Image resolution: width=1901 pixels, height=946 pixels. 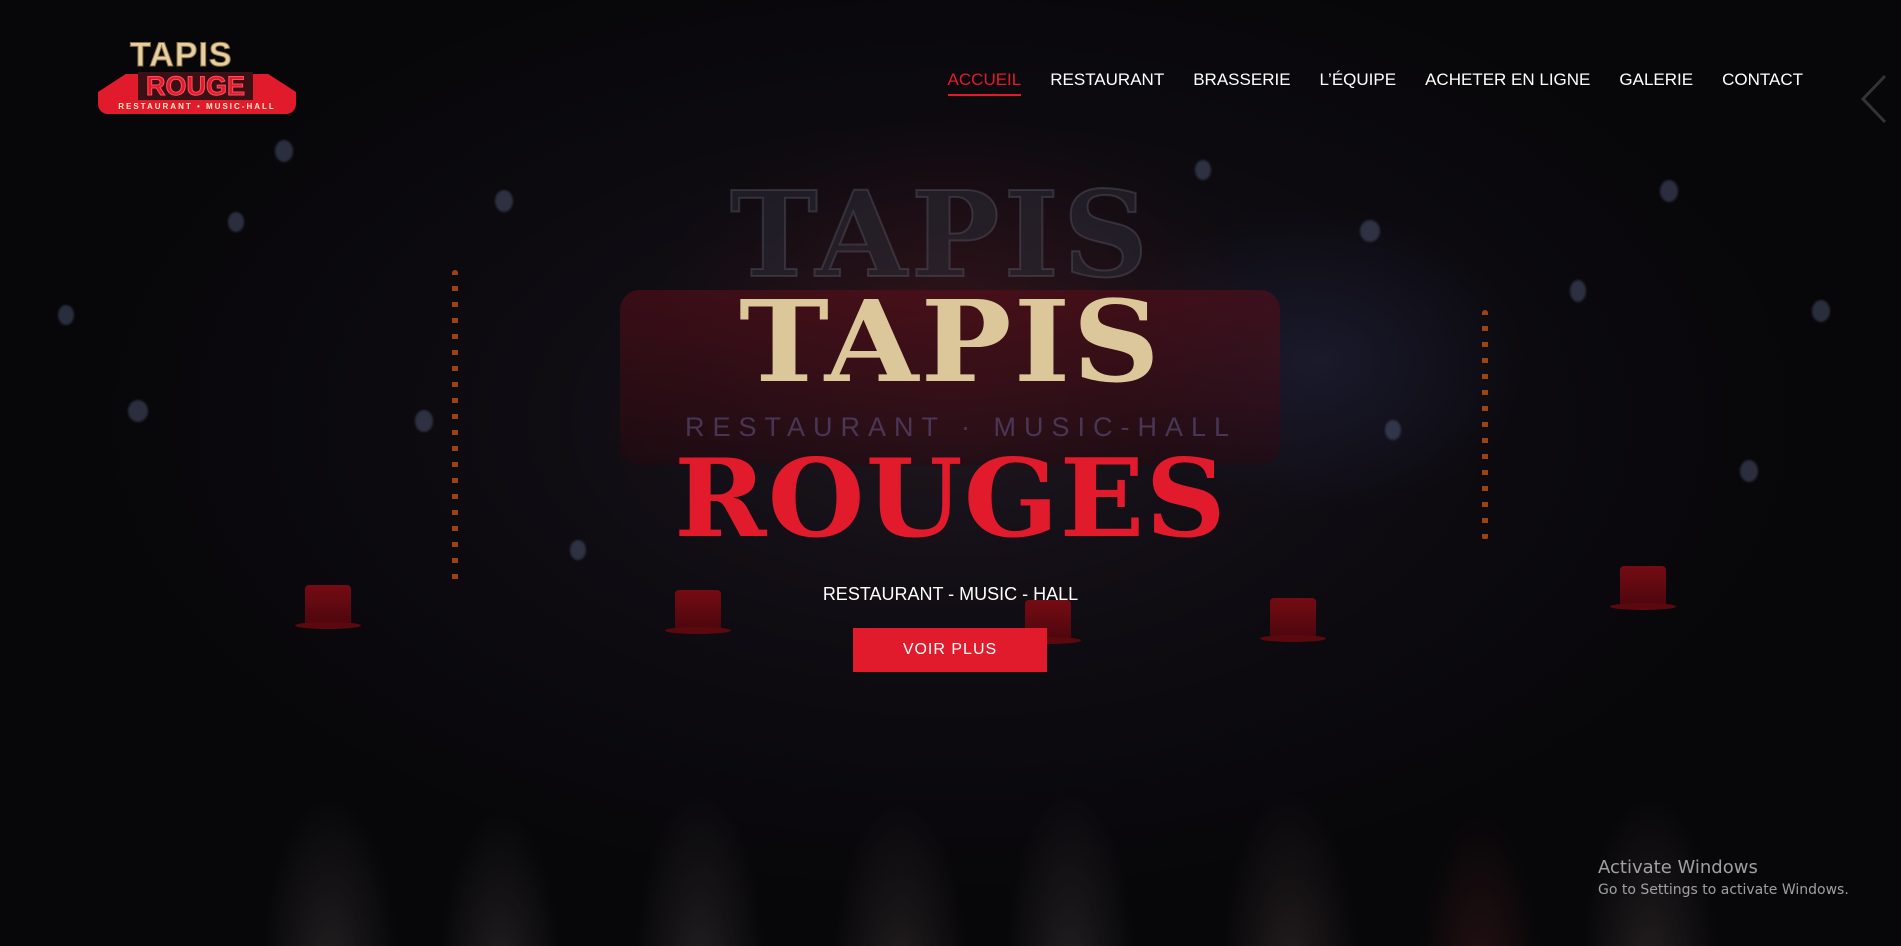 What do you see at coordinates (1358, 82) in the screenshot?
I see `nav-item-equipe: L’ÉQUIPE` at bounding box center [1358, 82].